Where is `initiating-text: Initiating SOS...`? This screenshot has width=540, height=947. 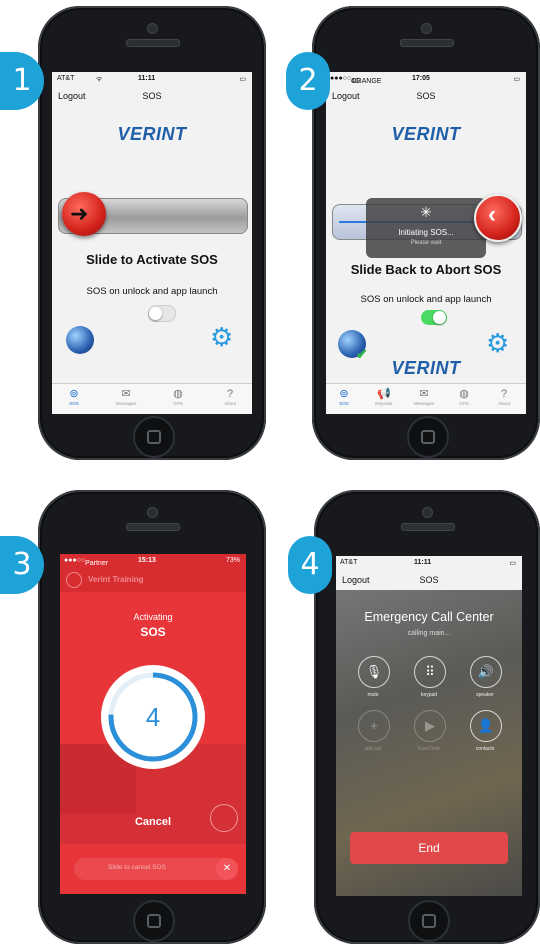
initiating-text: Initiating SOS... is located at coordinates (426, 232).